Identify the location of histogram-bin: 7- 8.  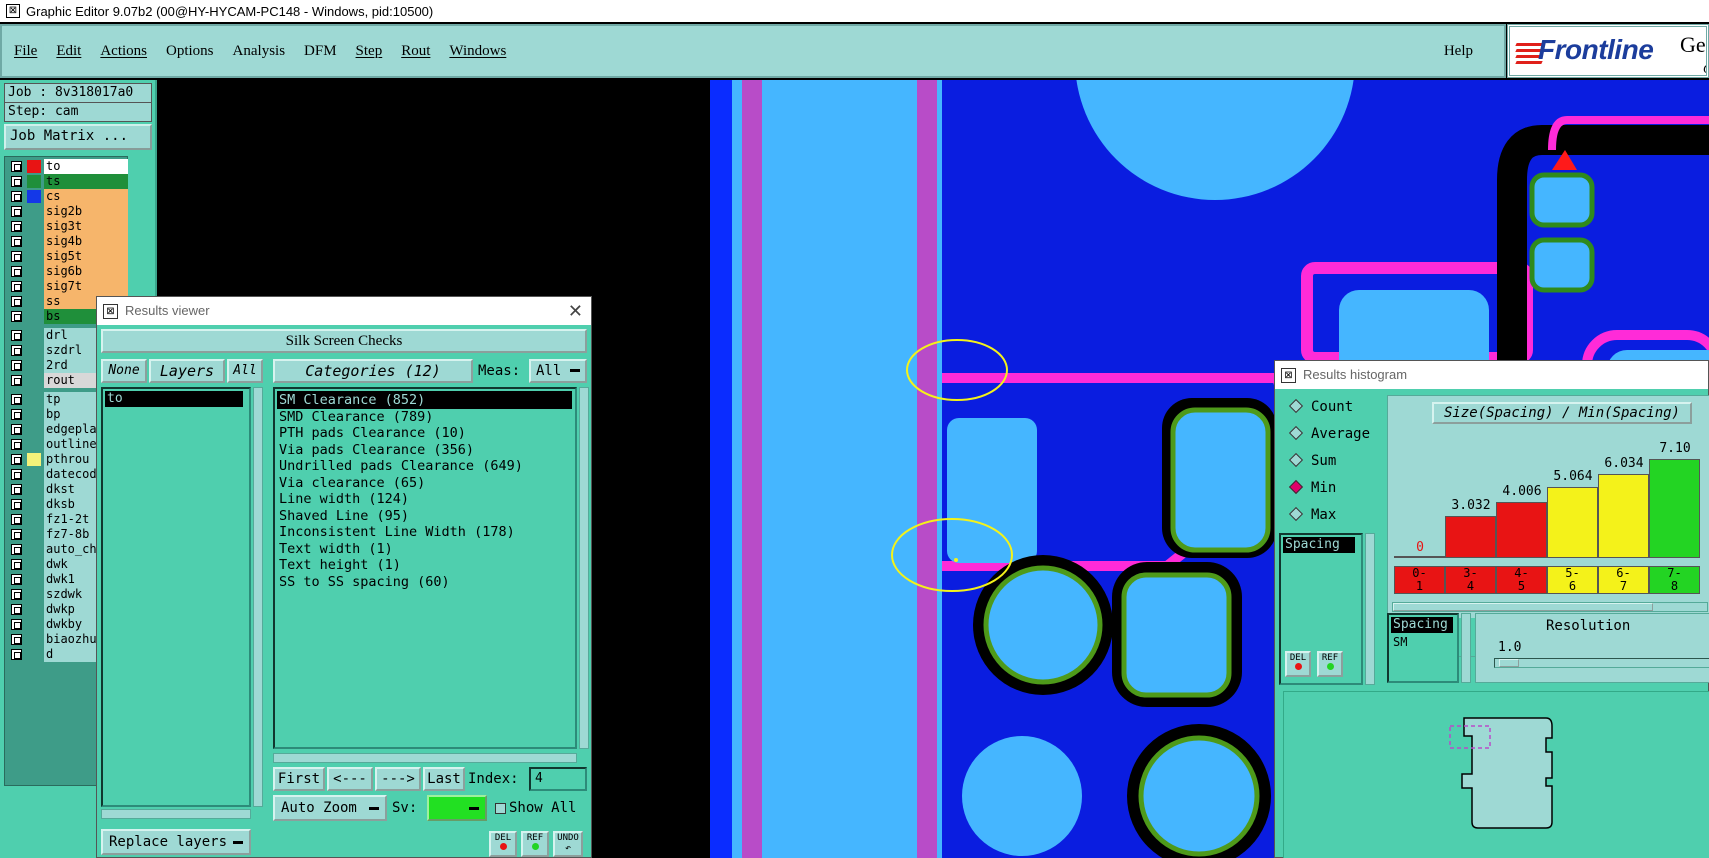
(1674, 580).